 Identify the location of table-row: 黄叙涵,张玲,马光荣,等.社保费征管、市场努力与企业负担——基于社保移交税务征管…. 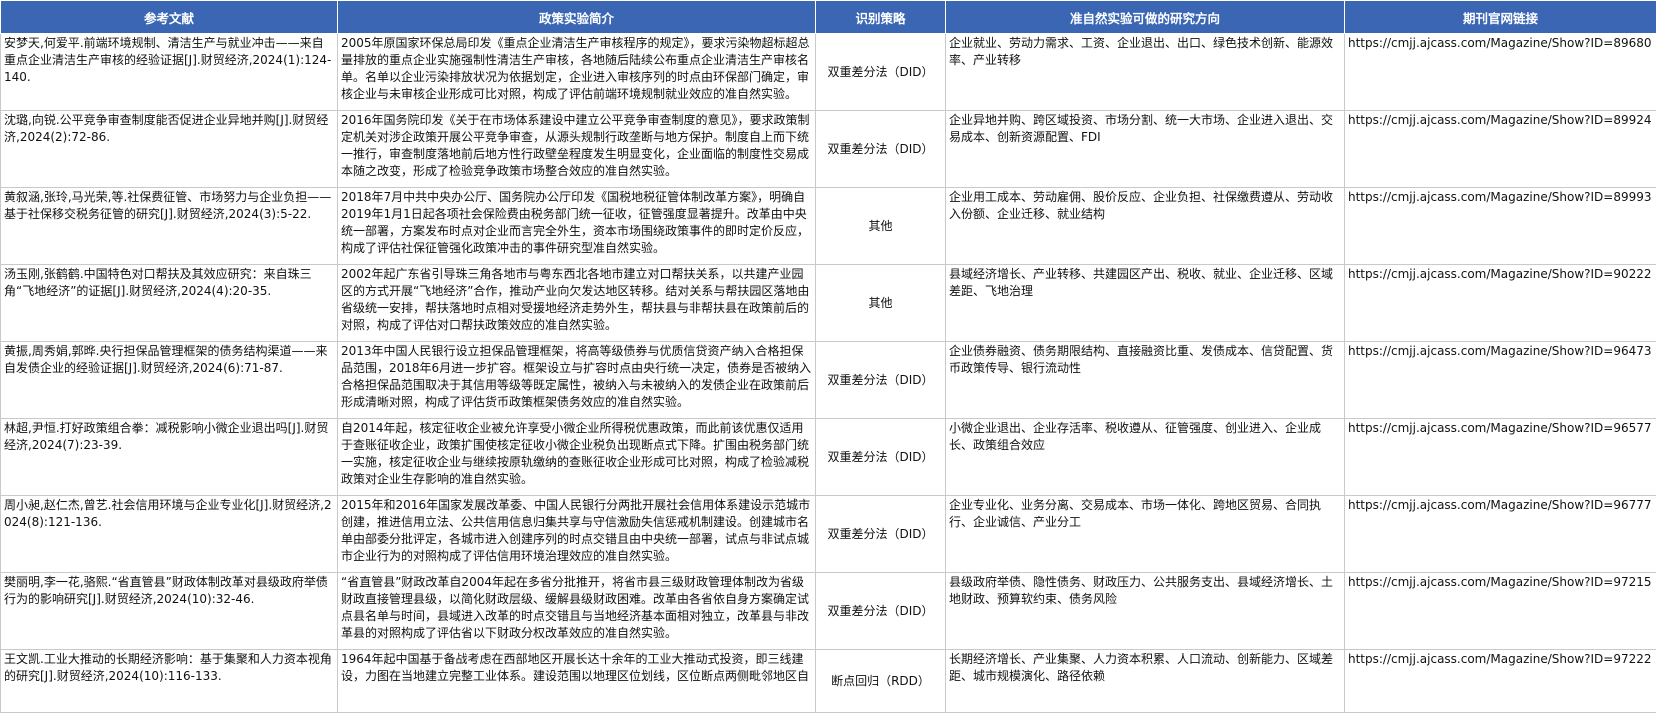
(828, 226).